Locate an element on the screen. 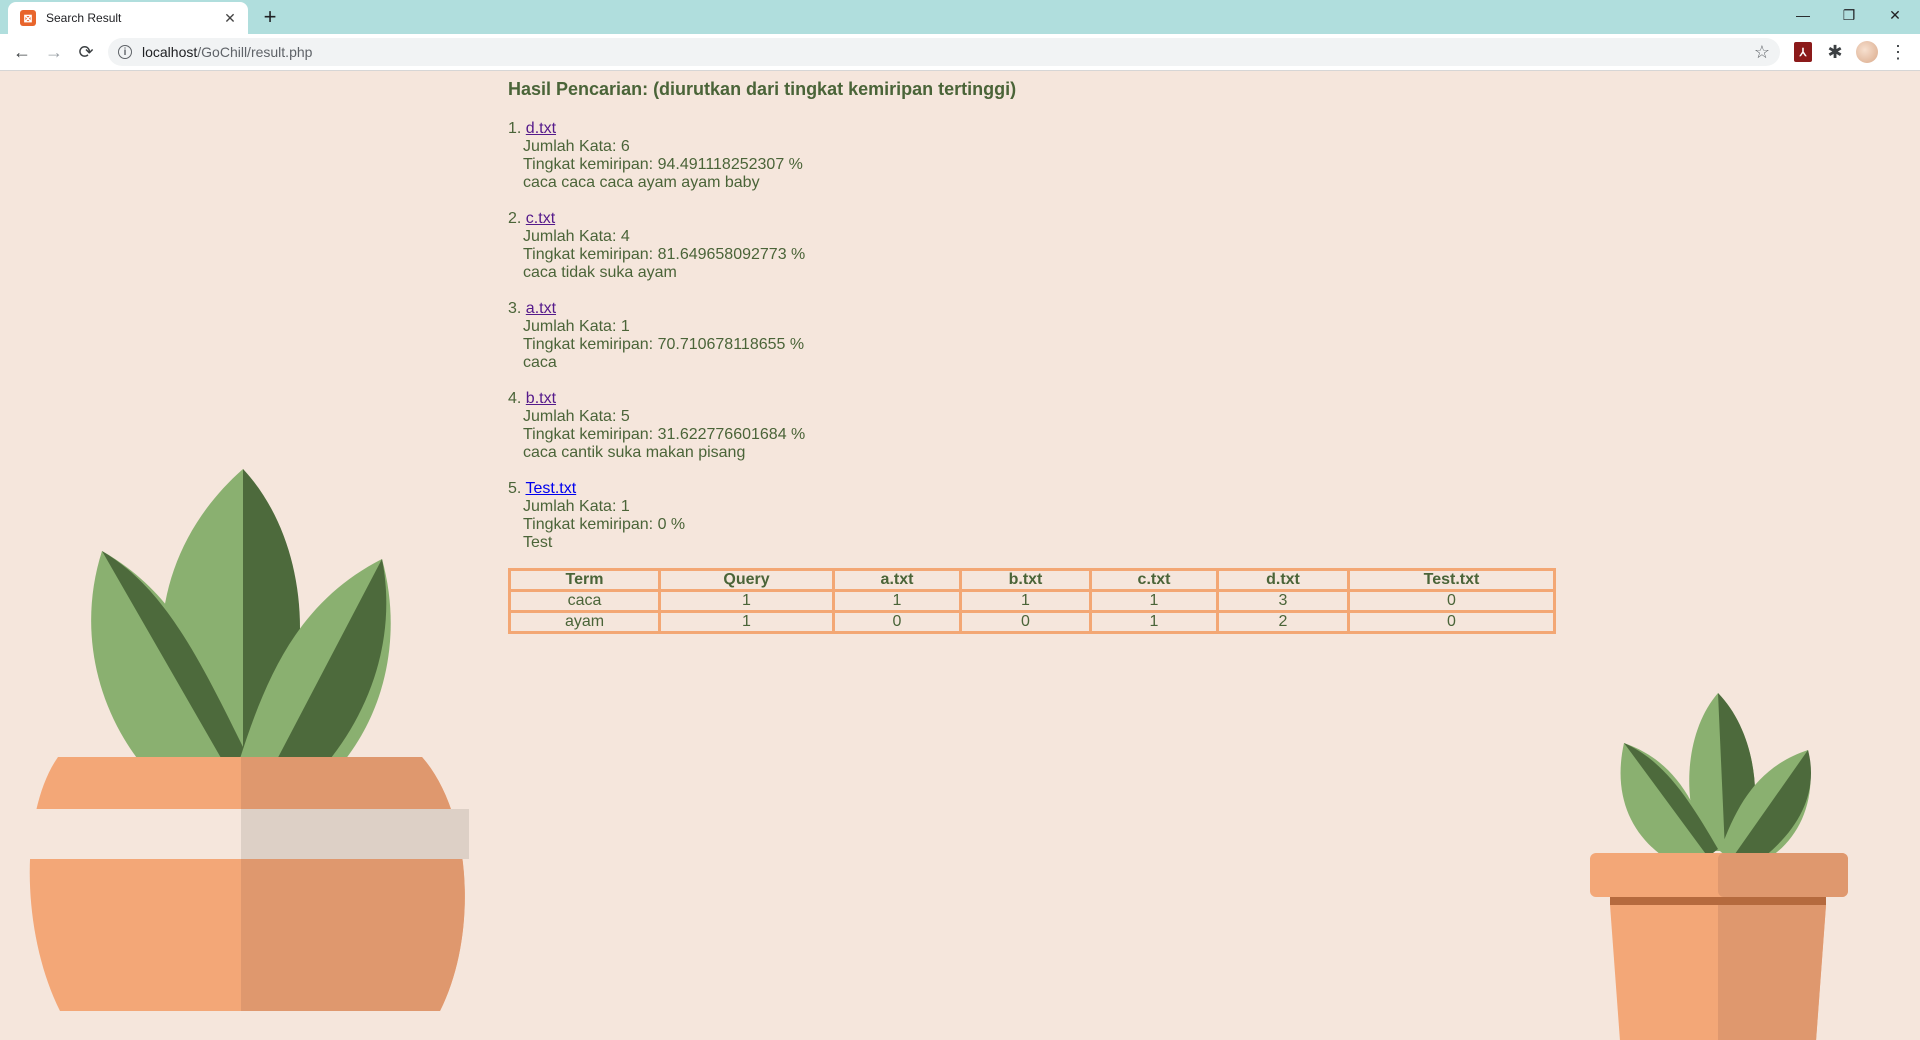 The height and width of the screenshot is (1040, 1920). close-tab-icon: ✕ is located at coordinates (230, 18).